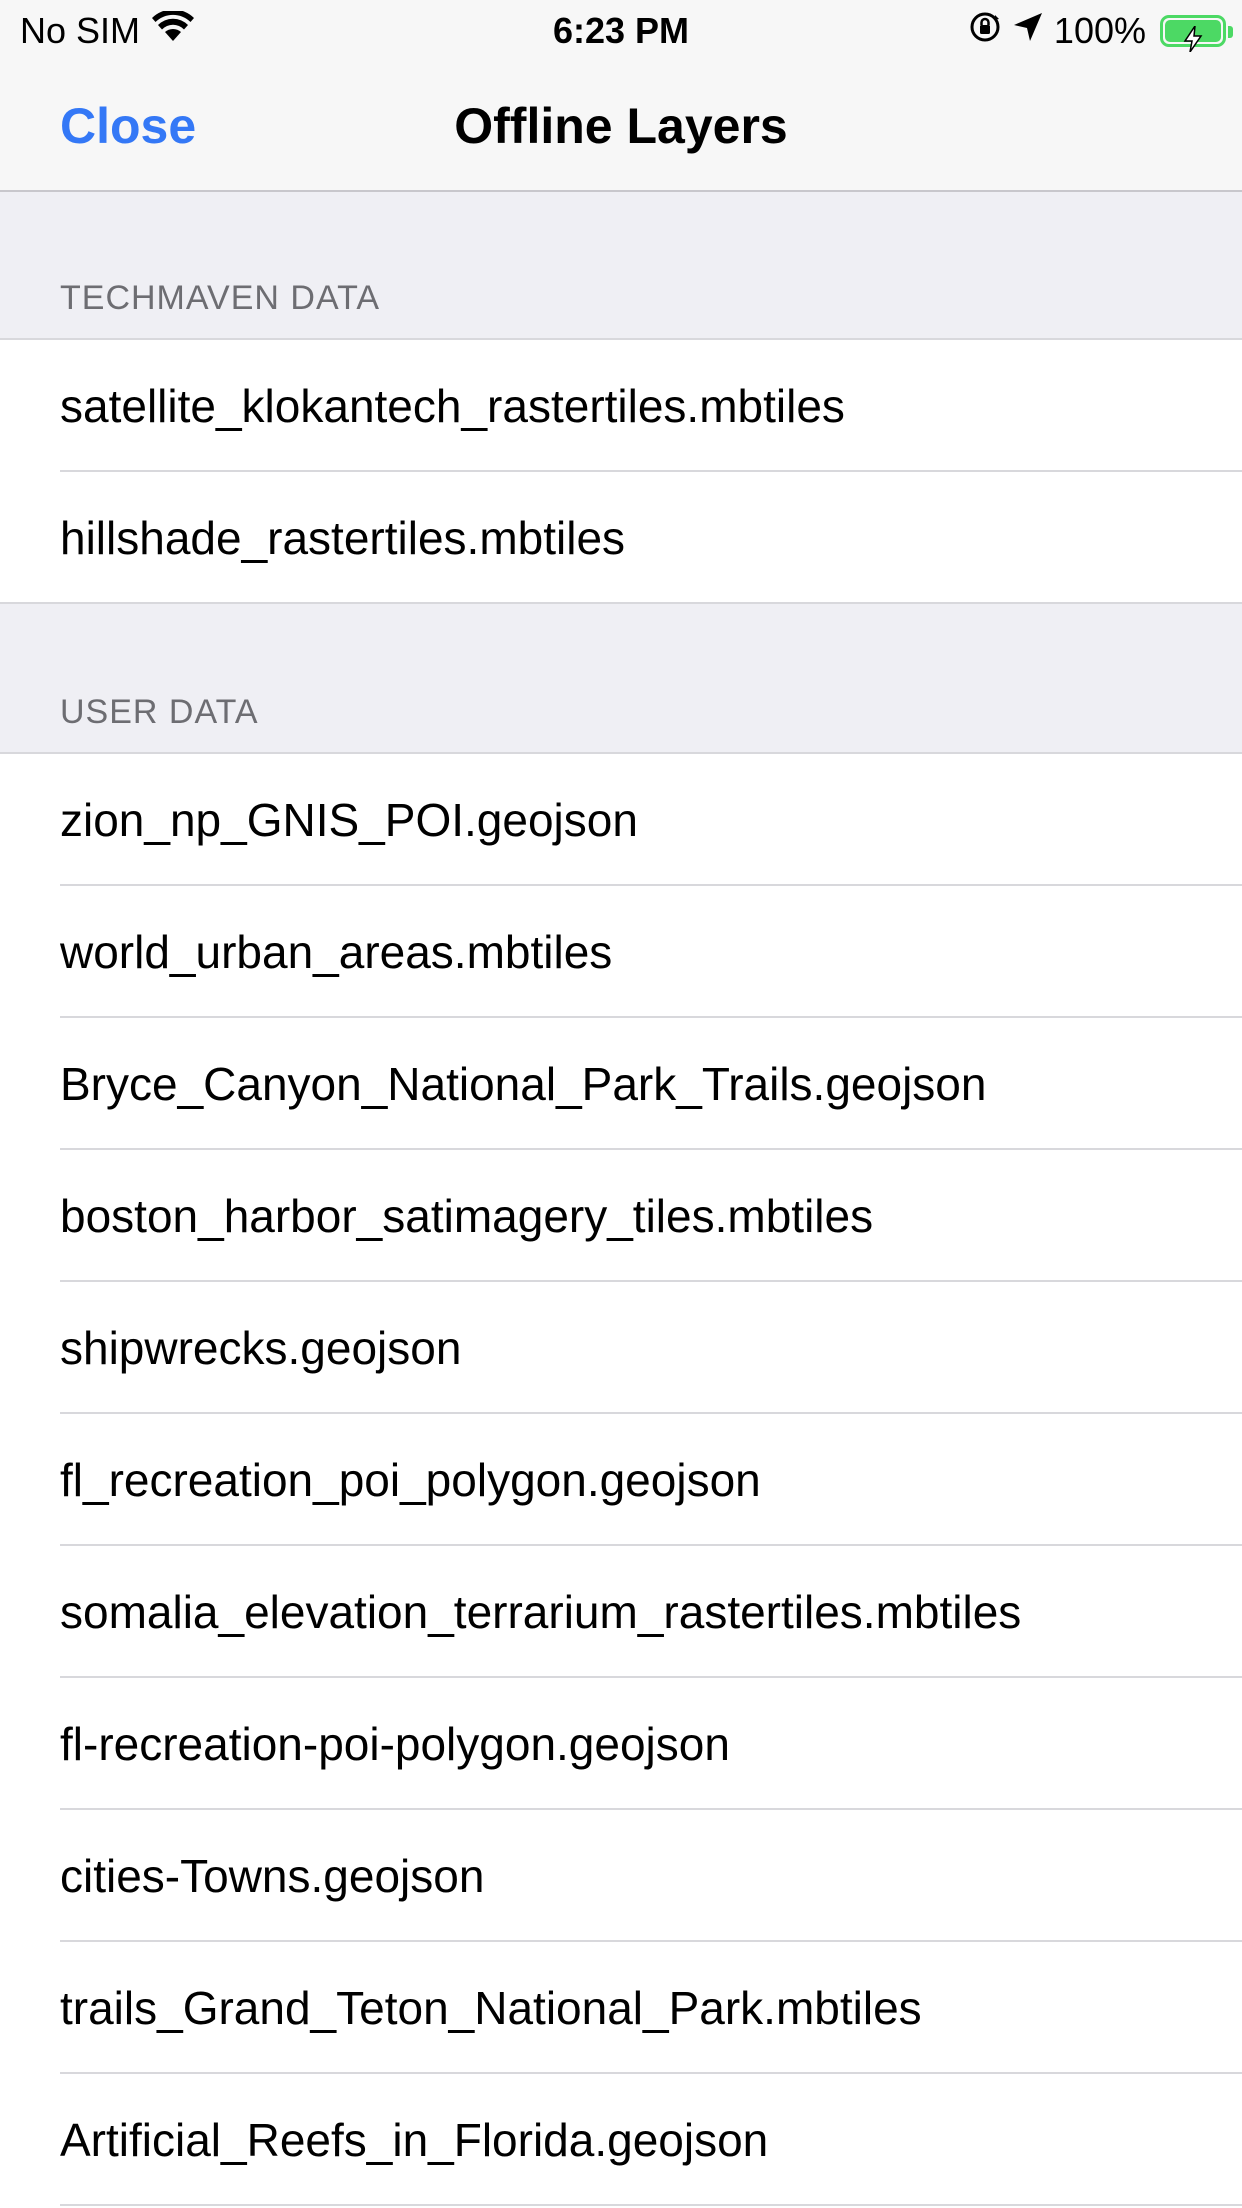 The image size is (1242, 2208). Describe the element at coordinates (261, 1348) in the screenshot. I see `list-item-label: shipwrecks.geojson` at that location.